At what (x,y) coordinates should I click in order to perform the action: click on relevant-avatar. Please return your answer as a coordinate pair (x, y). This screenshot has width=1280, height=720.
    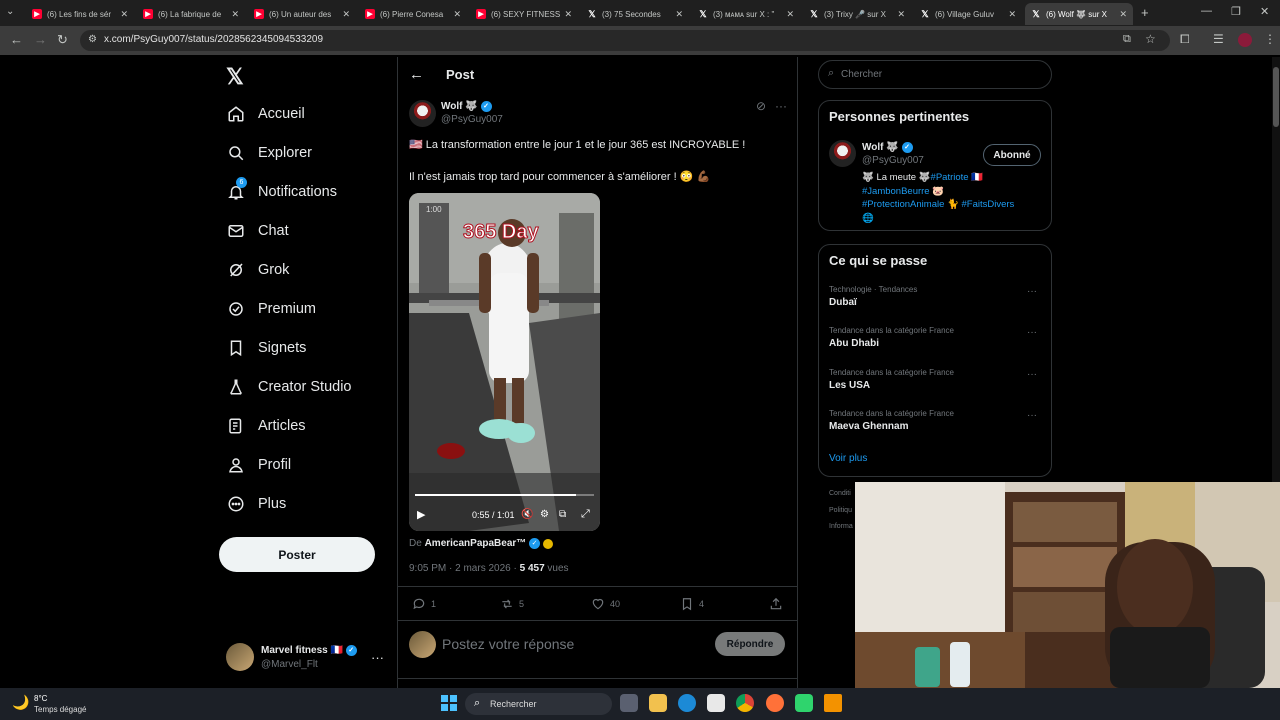
    Looking at the image, I should click on (842, 153).